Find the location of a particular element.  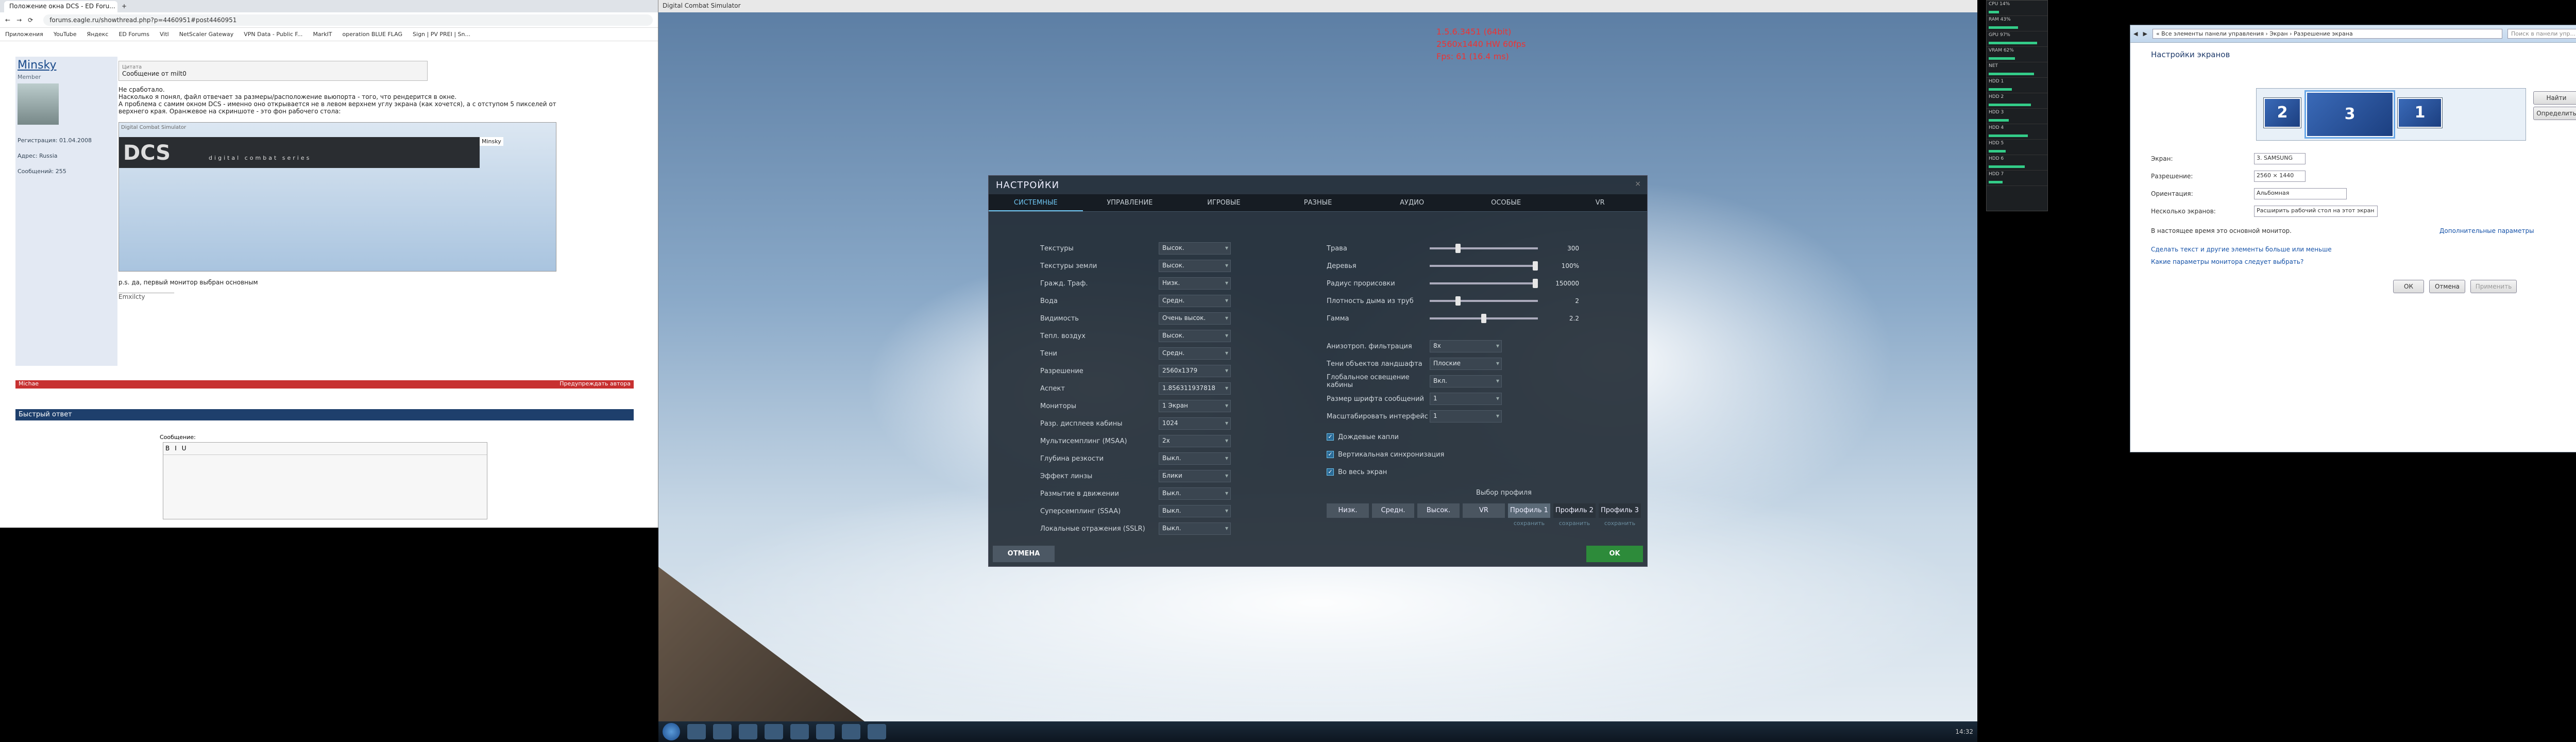

ok-button: ОК is located at coordinates (2408, 286).